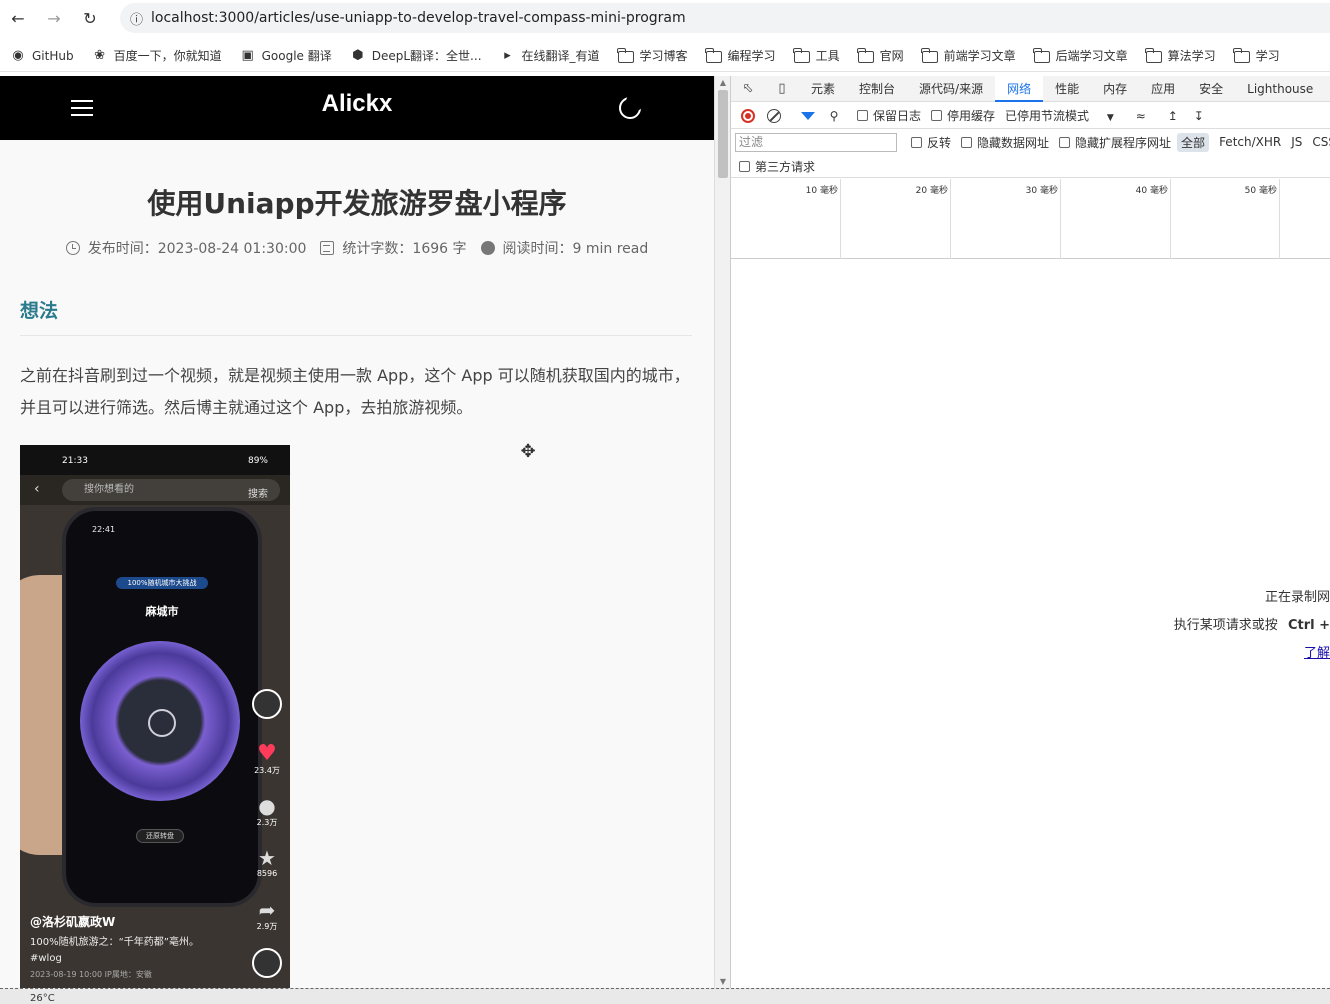  I want to click on devtools-tab: 性能, so click(1067, 89).